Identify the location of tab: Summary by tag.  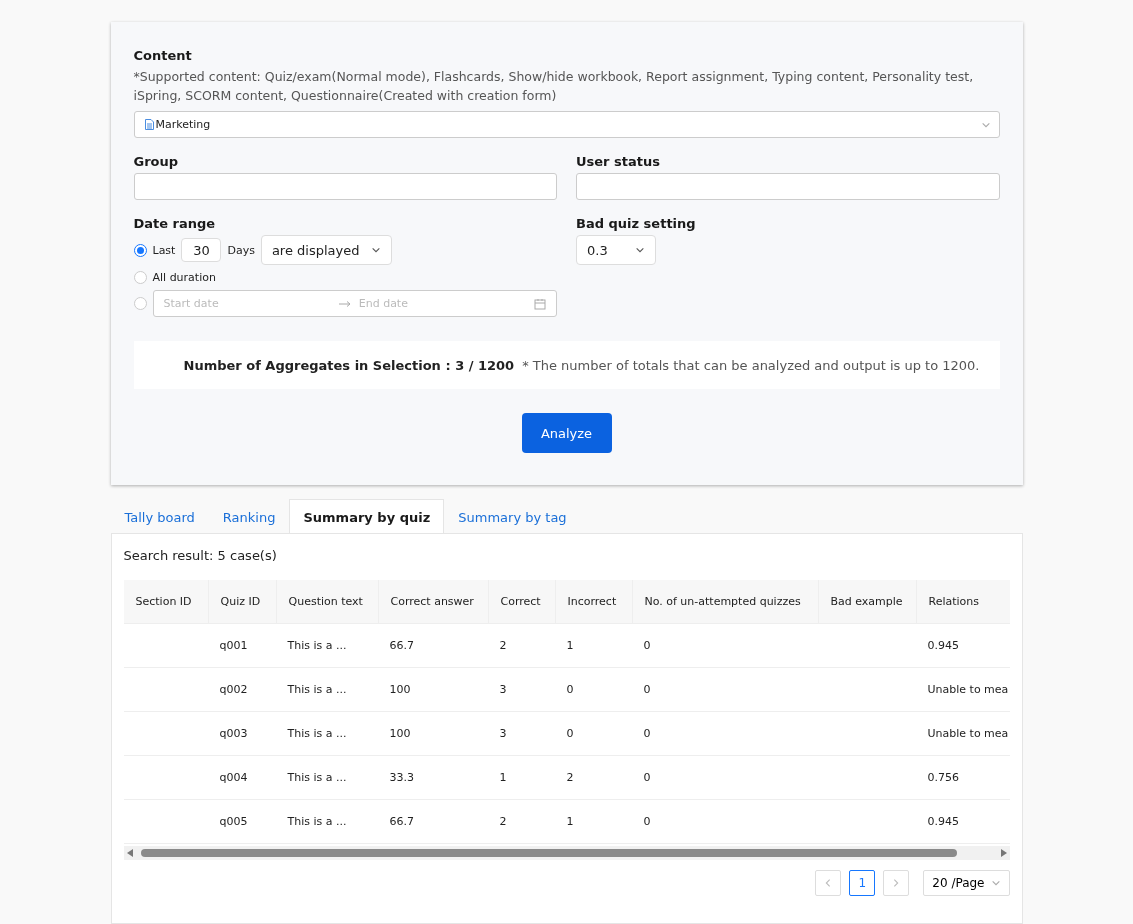
(512, 516).